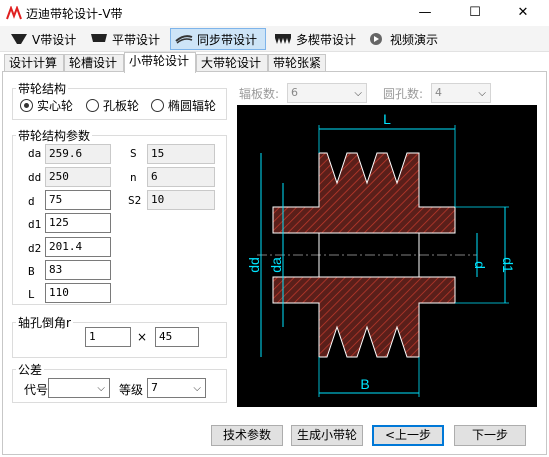 This screenshot has width=549, height=457. What do you see at coordinates (326, 39) in the screenshot?
I see `toolbar-label: 多楔带设计` at bounding box center [326, 39].